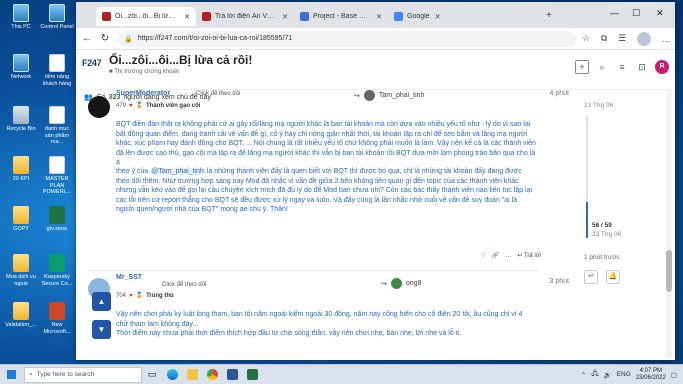 This screenshot has width=683, height=384. I want to click on edge-taskbar-icon, so click(172, 374).